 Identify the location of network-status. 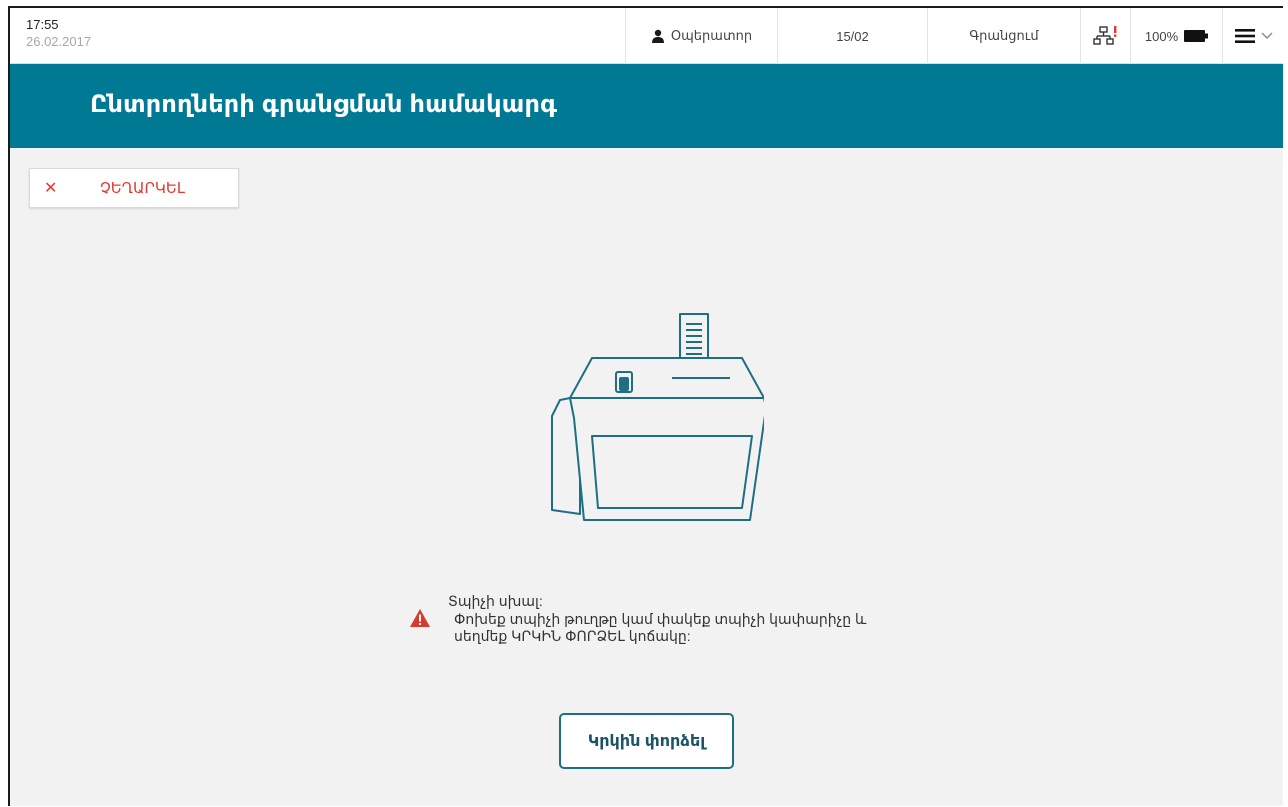
(1105, 36).